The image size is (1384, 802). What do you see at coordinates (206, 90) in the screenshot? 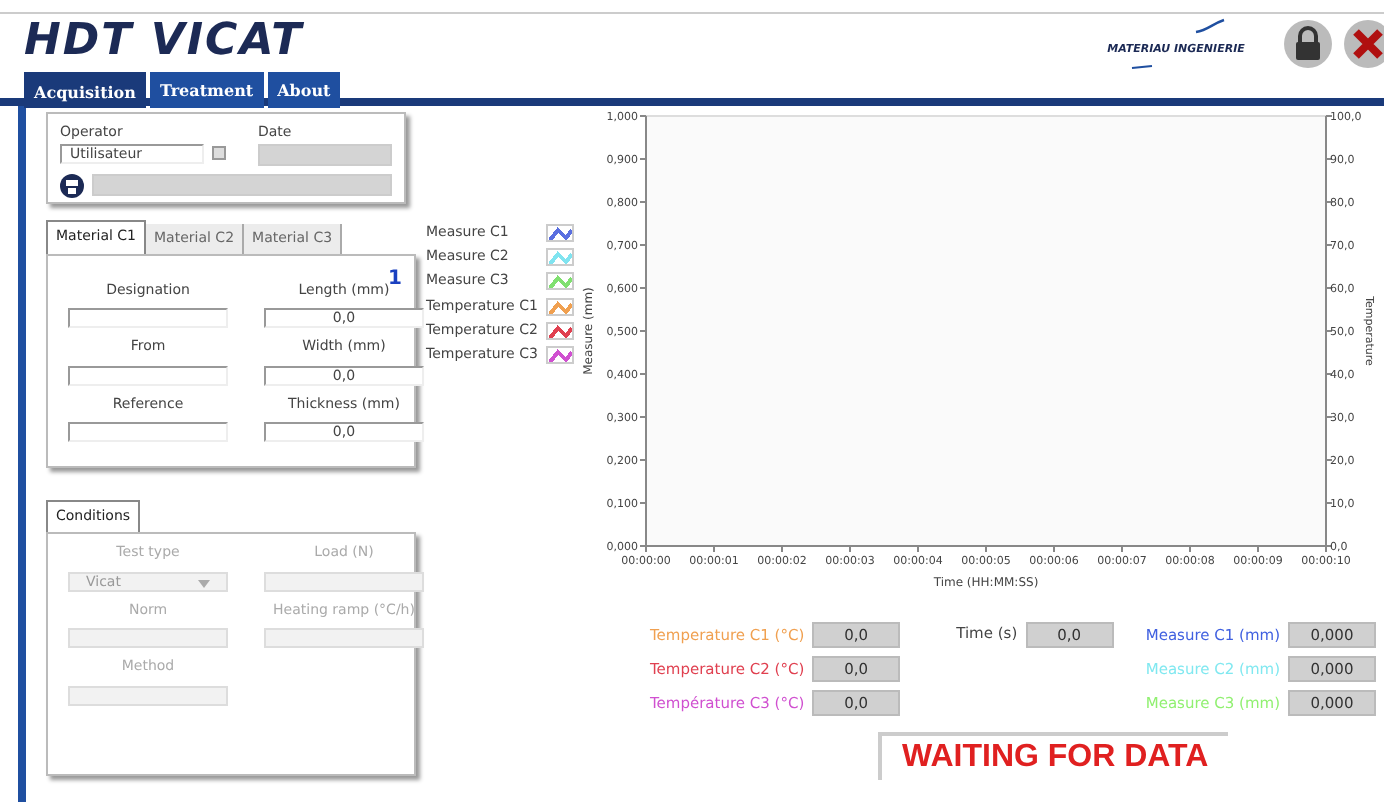
I see `tab: Treatment` at bounding box center [206, 90].